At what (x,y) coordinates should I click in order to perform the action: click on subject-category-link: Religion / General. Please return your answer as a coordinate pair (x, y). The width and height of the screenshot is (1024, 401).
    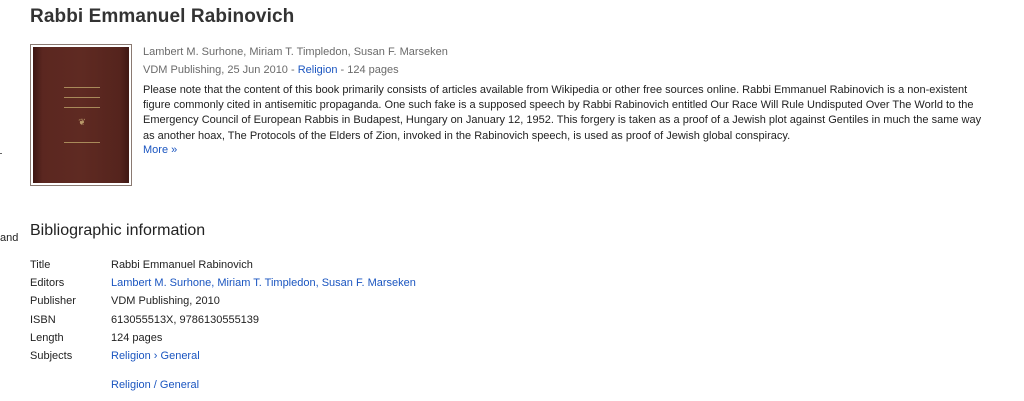
    Looking at the image, I should click on (155, 385).